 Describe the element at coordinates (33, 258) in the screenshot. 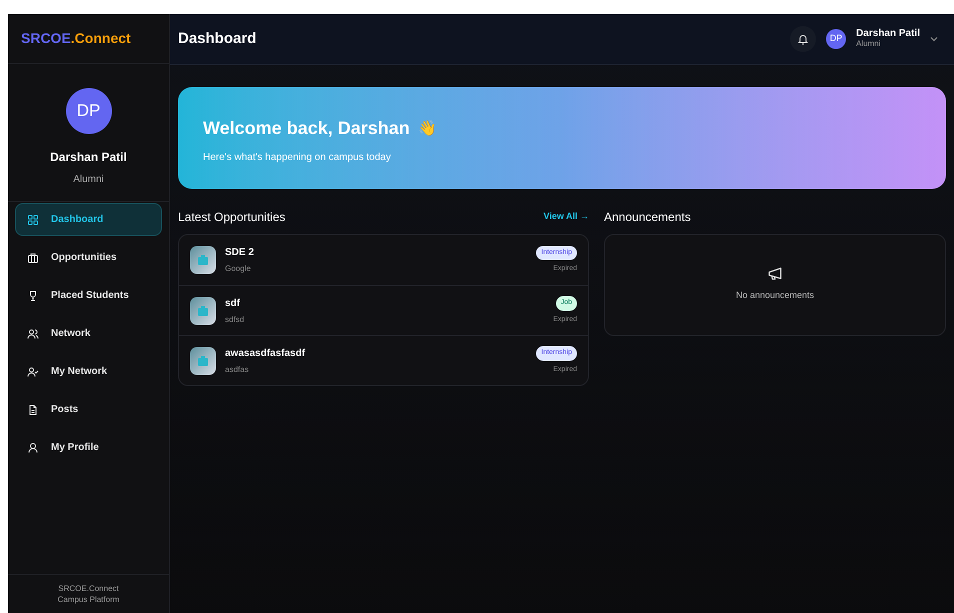

I see `building-icon` at that location.